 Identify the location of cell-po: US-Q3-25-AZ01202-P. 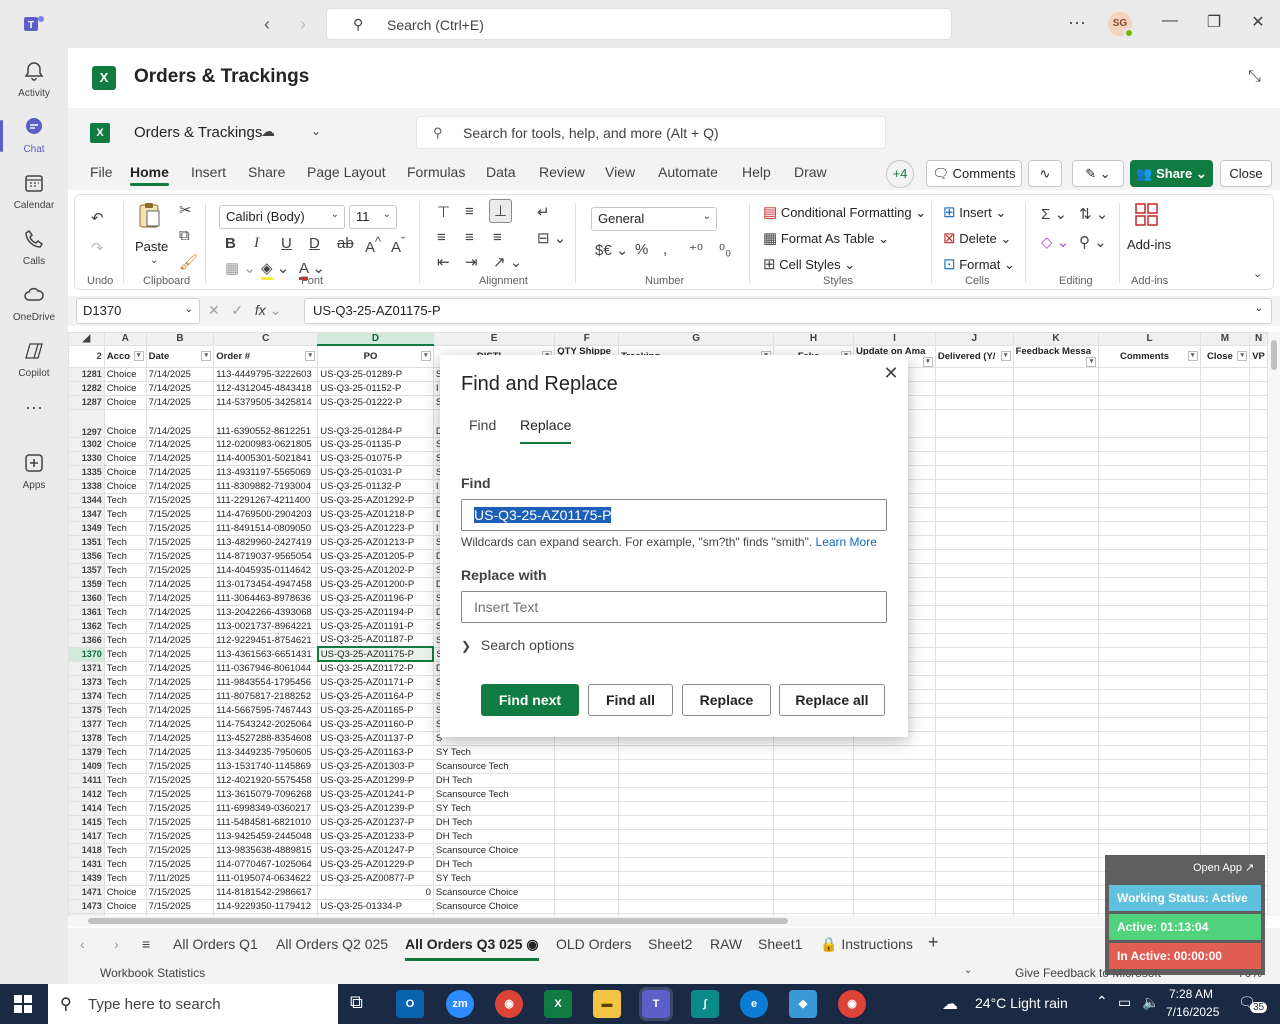
(375, 570).